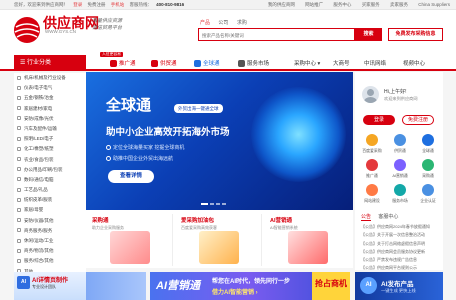 The image size is (456, 300). What do you see at coordinates (50, 88) in the screenshot?
I see `category-item: 仪表/电子电气` at bounding box center [50, 88].